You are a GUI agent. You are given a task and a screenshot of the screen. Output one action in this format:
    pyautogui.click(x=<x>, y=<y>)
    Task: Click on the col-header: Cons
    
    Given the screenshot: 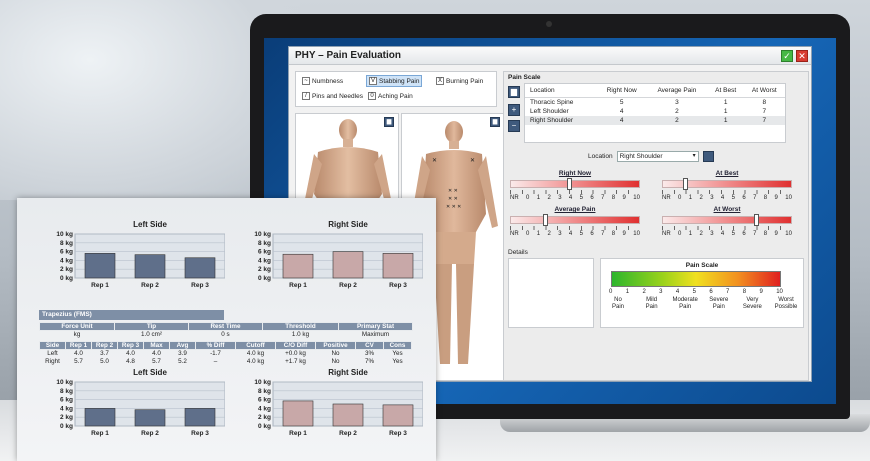 What is the action you would take?
    pyautogui.click(x=397, y=345)
    